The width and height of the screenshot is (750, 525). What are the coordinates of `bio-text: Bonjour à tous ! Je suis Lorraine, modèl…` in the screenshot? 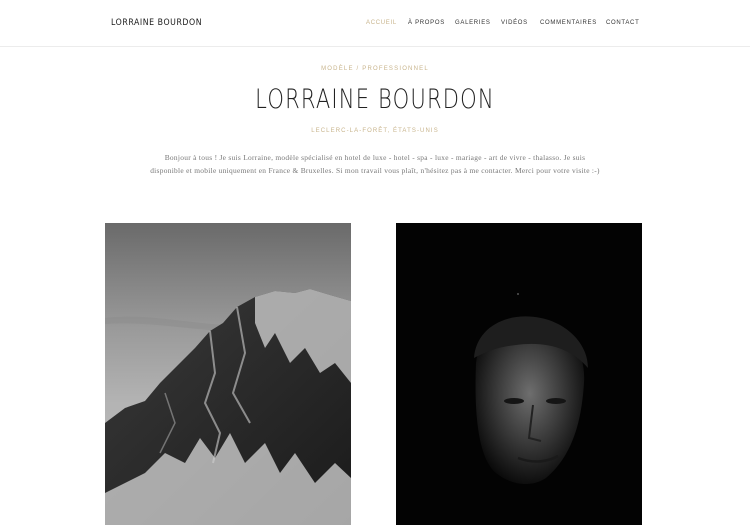 It's located at (375, 164).